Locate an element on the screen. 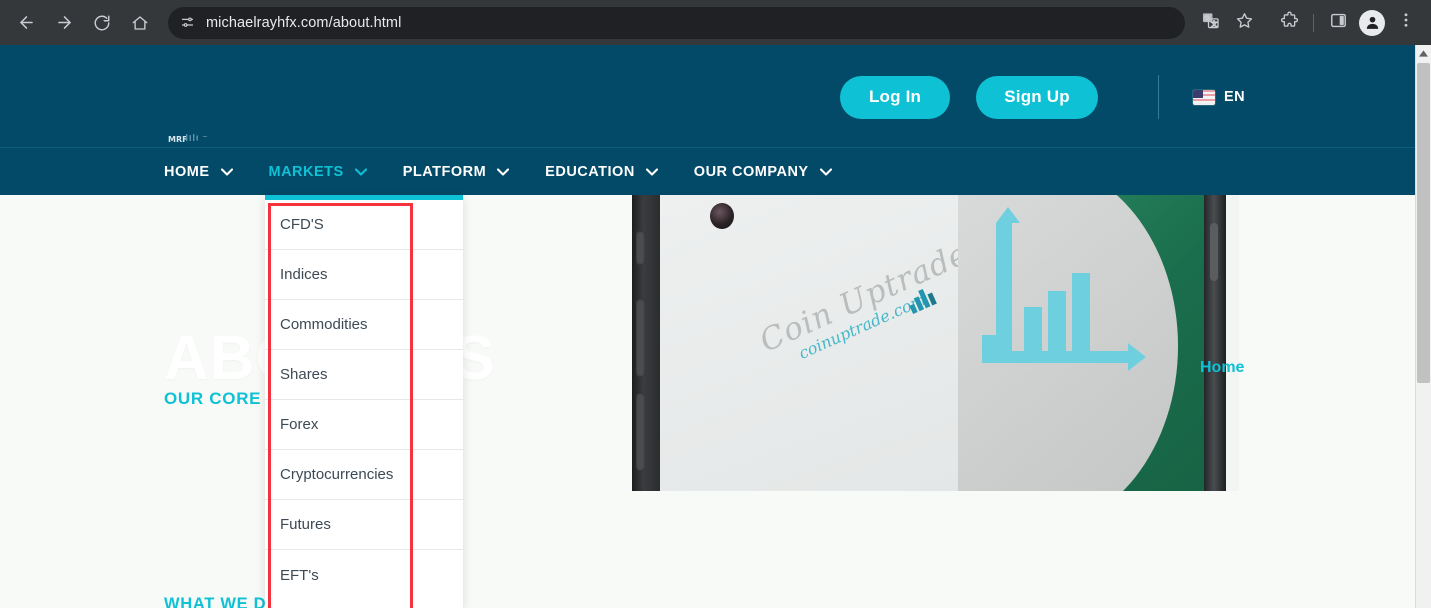 The height and width of the screenshot is (608, 1431). forward-button is located at coordinates (64, 23).